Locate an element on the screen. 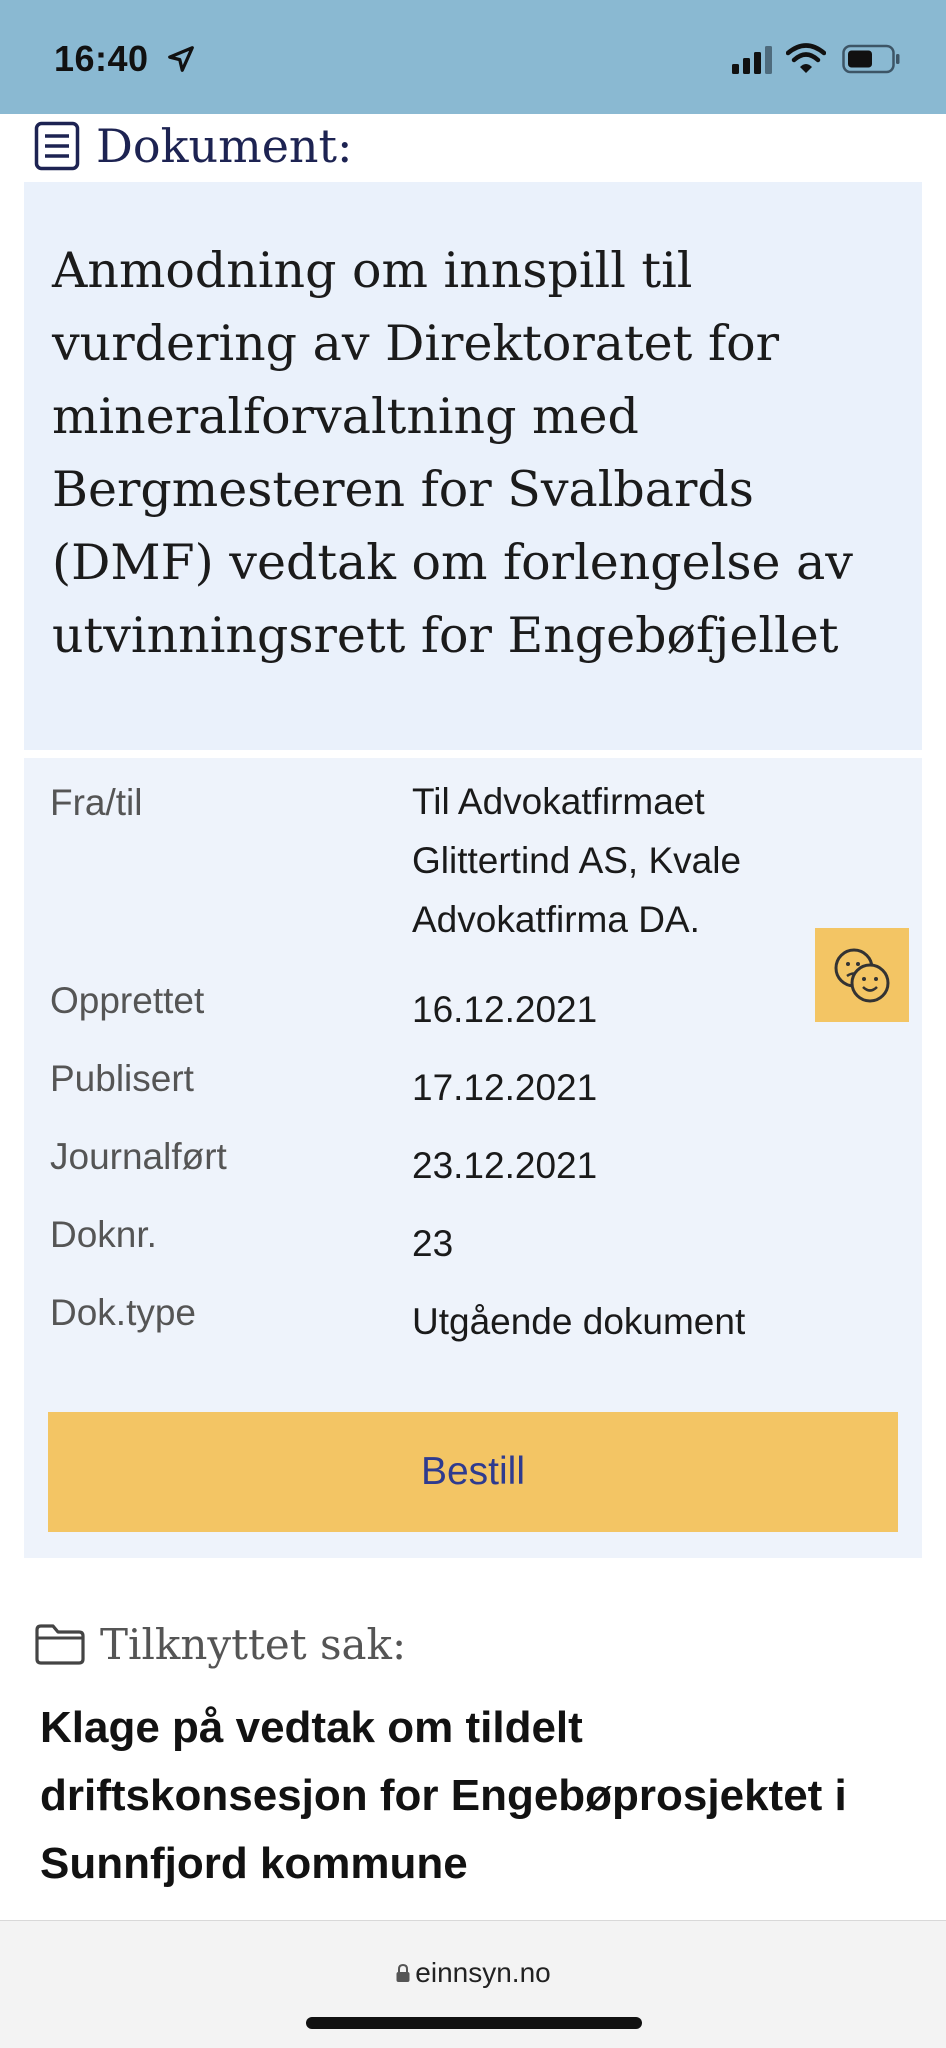 This screenshot has height=2048, width=946. signal-bars-icon is located at coordinates (752, 60).